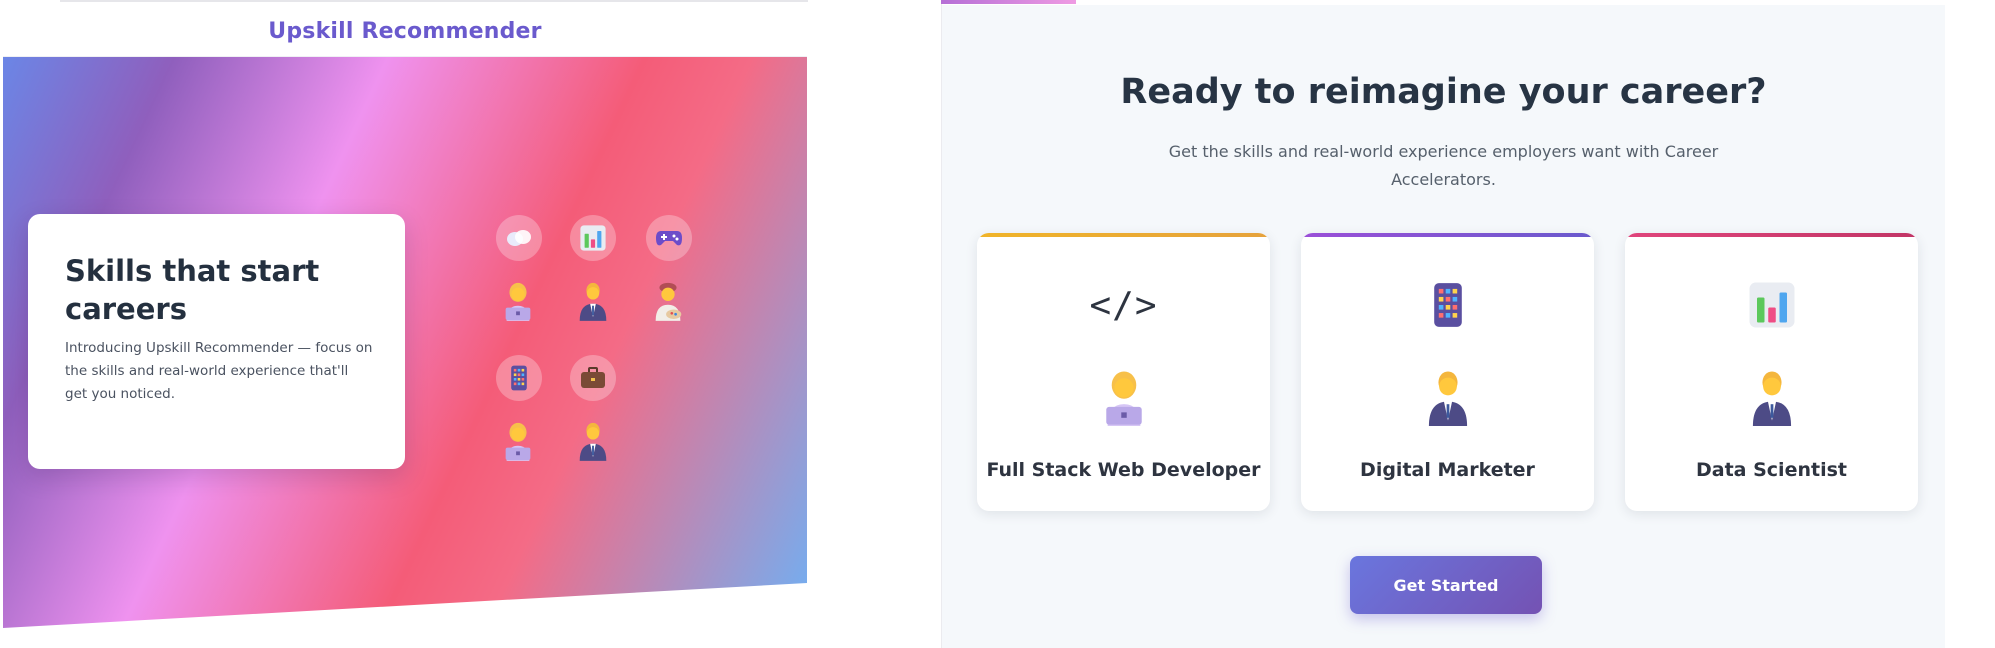 The width and height of the screenshot is (1995, 648). What do you see at coordinates (1447, 470) in the screenshot?
I see `card-title: Digital Marketer` at bounding box center [1447, 470].